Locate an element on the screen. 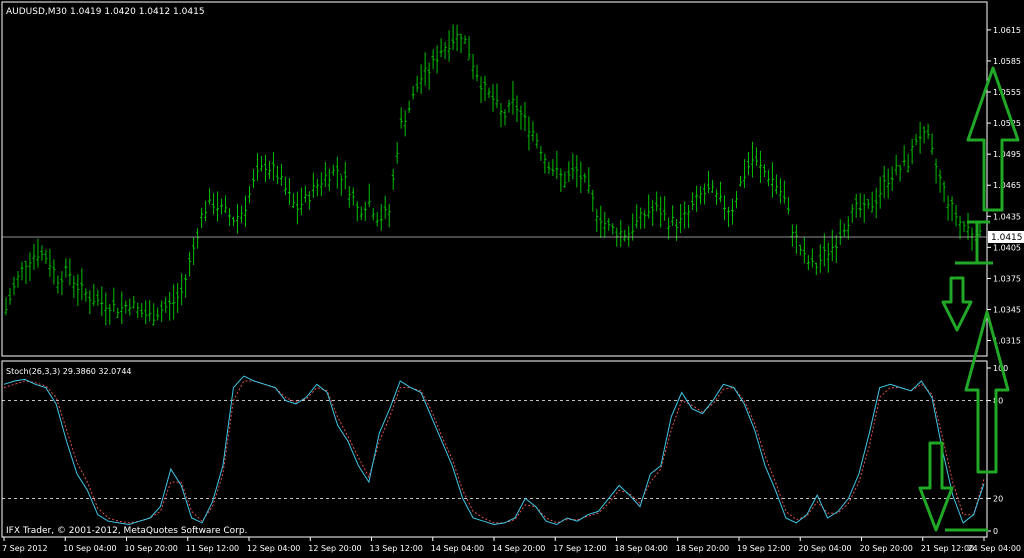  price-axis-label: 1.0435 is located at coordinates (1007, 216).